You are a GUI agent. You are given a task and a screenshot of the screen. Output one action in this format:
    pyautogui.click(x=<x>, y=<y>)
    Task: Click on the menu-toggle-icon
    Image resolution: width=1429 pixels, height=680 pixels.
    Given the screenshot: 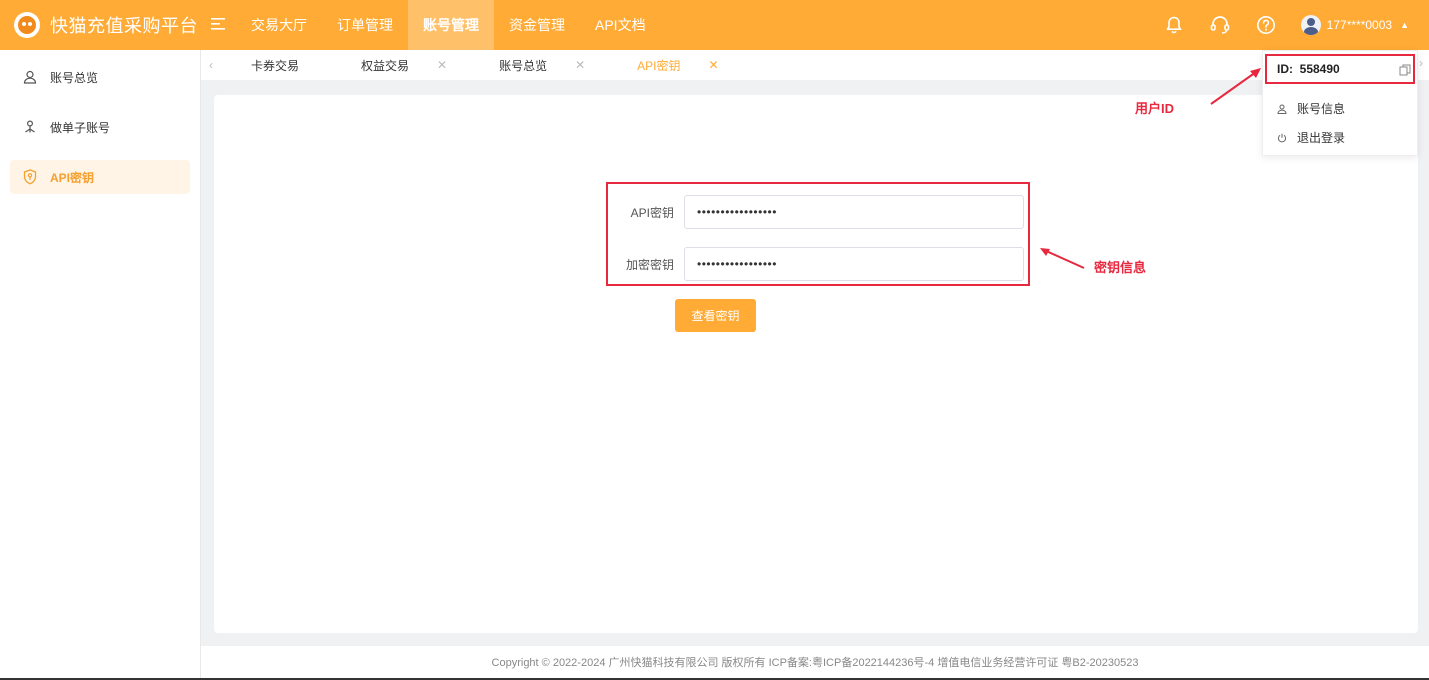 What is the action you would take?
    pyautogui.click(x=218, y=25)
    